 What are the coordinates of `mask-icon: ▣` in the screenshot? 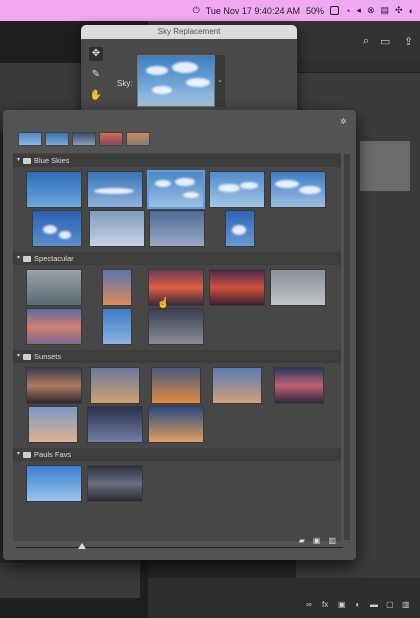 It's located at (342, 604).